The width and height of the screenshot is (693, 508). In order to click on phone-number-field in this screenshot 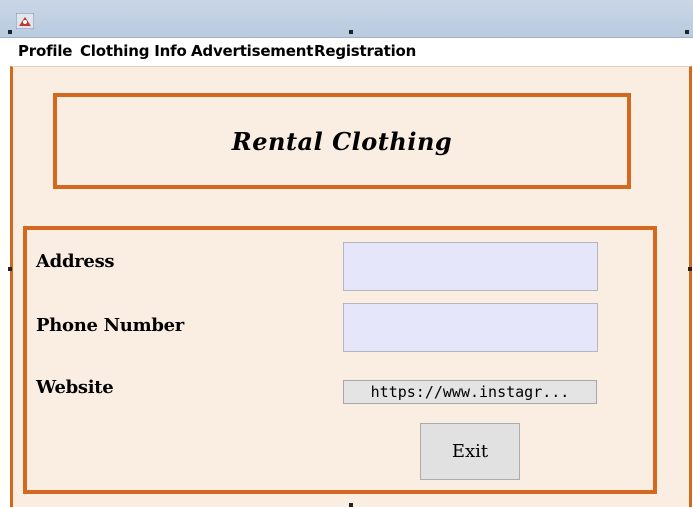, I will do `click(470, 327)`.